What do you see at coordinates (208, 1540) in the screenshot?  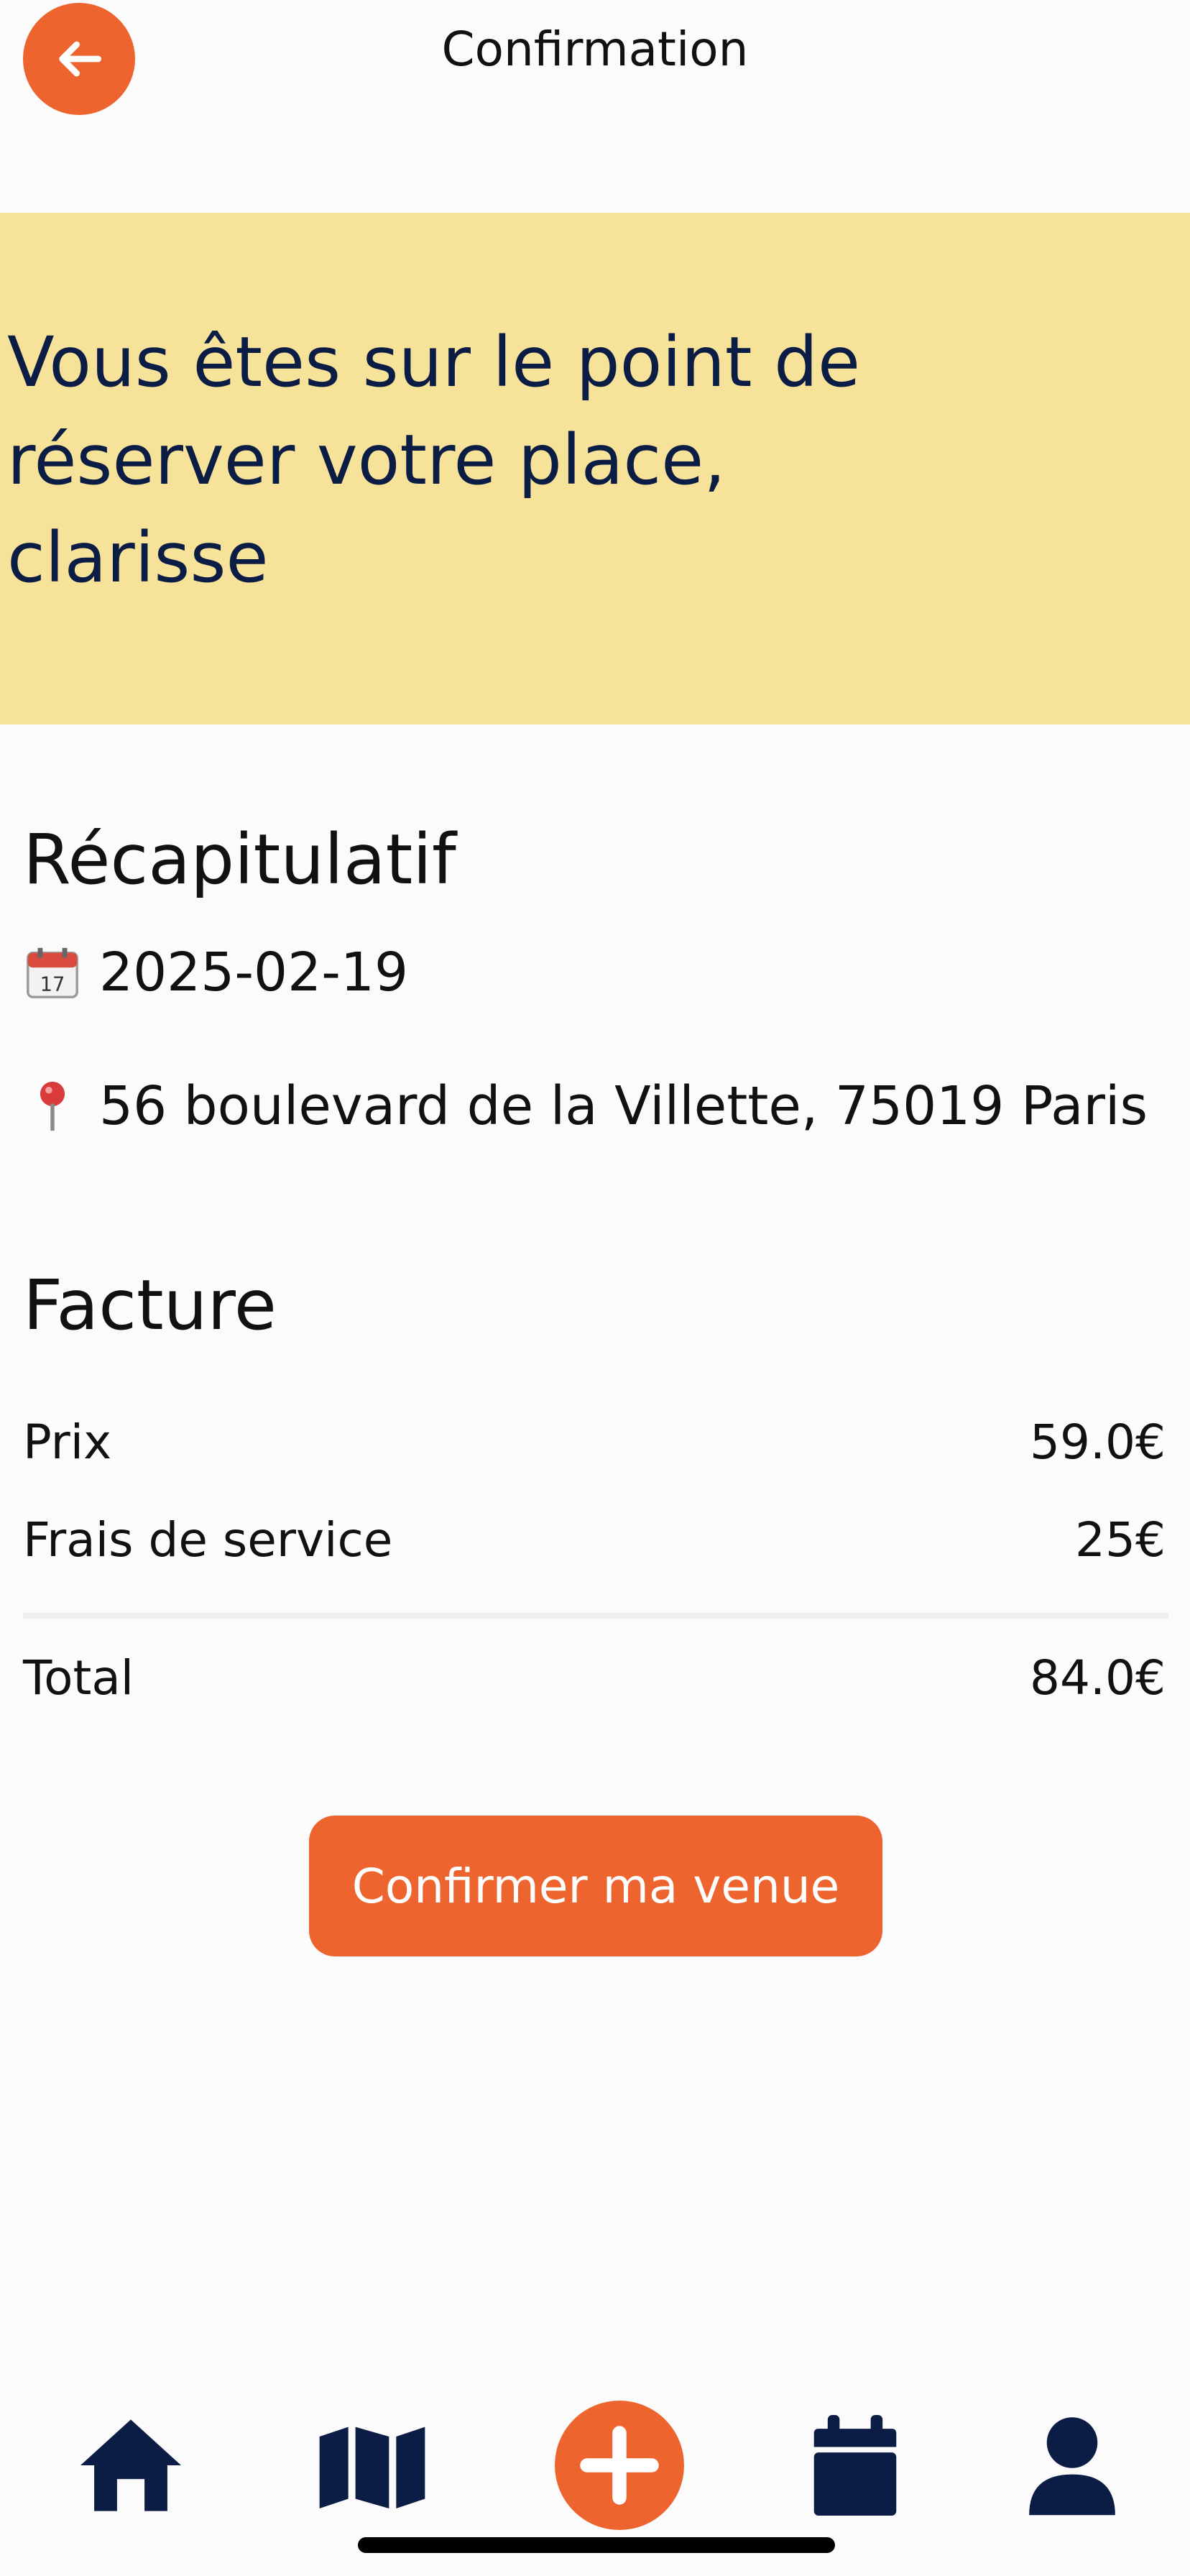 I see `invoice-service-fee-label: Frais de service` at bounding box center [208, 1540].